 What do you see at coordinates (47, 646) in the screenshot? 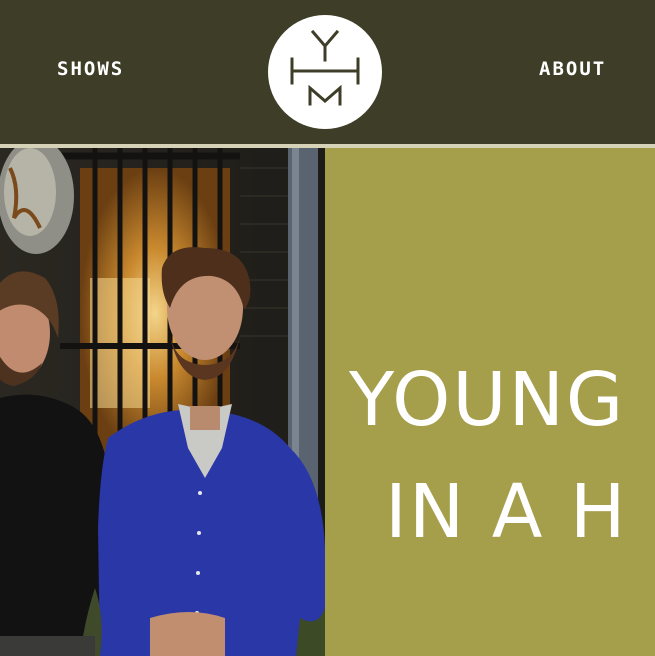
I see `photo-caption-tab` at bounding box center [47, 646].